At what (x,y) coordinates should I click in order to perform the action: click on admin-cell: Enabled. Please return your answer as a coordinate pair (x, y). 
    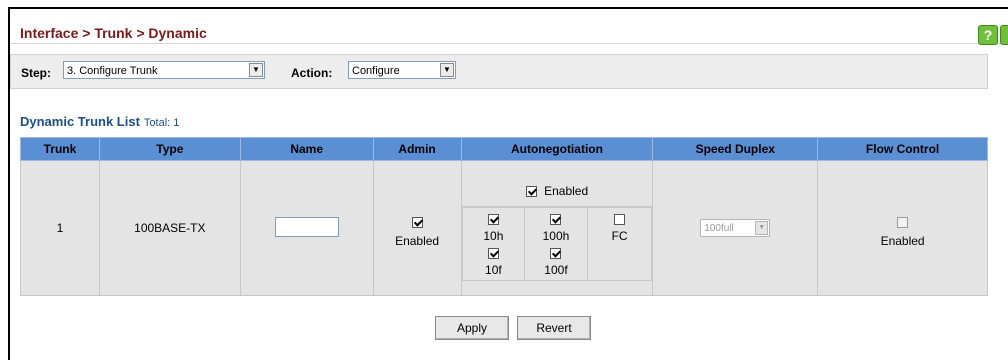
    Looking at the image, I should click on (417, 228).